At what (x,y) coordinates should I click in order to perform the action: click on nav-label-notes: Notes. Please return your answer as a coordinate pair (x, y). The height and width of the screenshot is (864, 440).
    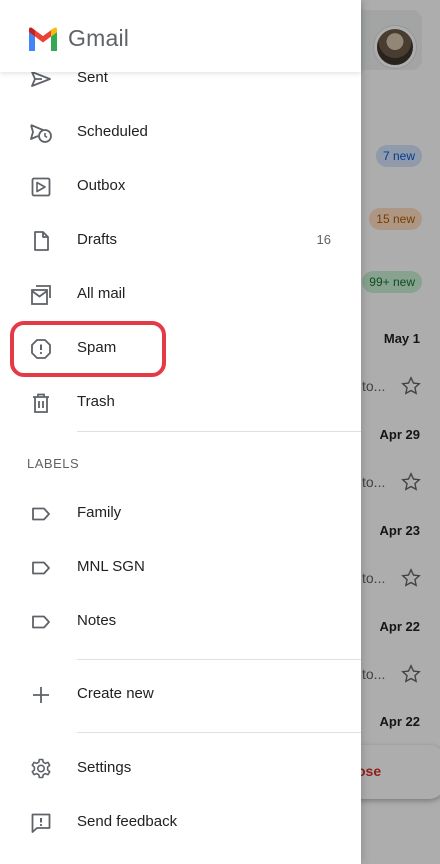
    Looking at the image, I should click on (97, 620).